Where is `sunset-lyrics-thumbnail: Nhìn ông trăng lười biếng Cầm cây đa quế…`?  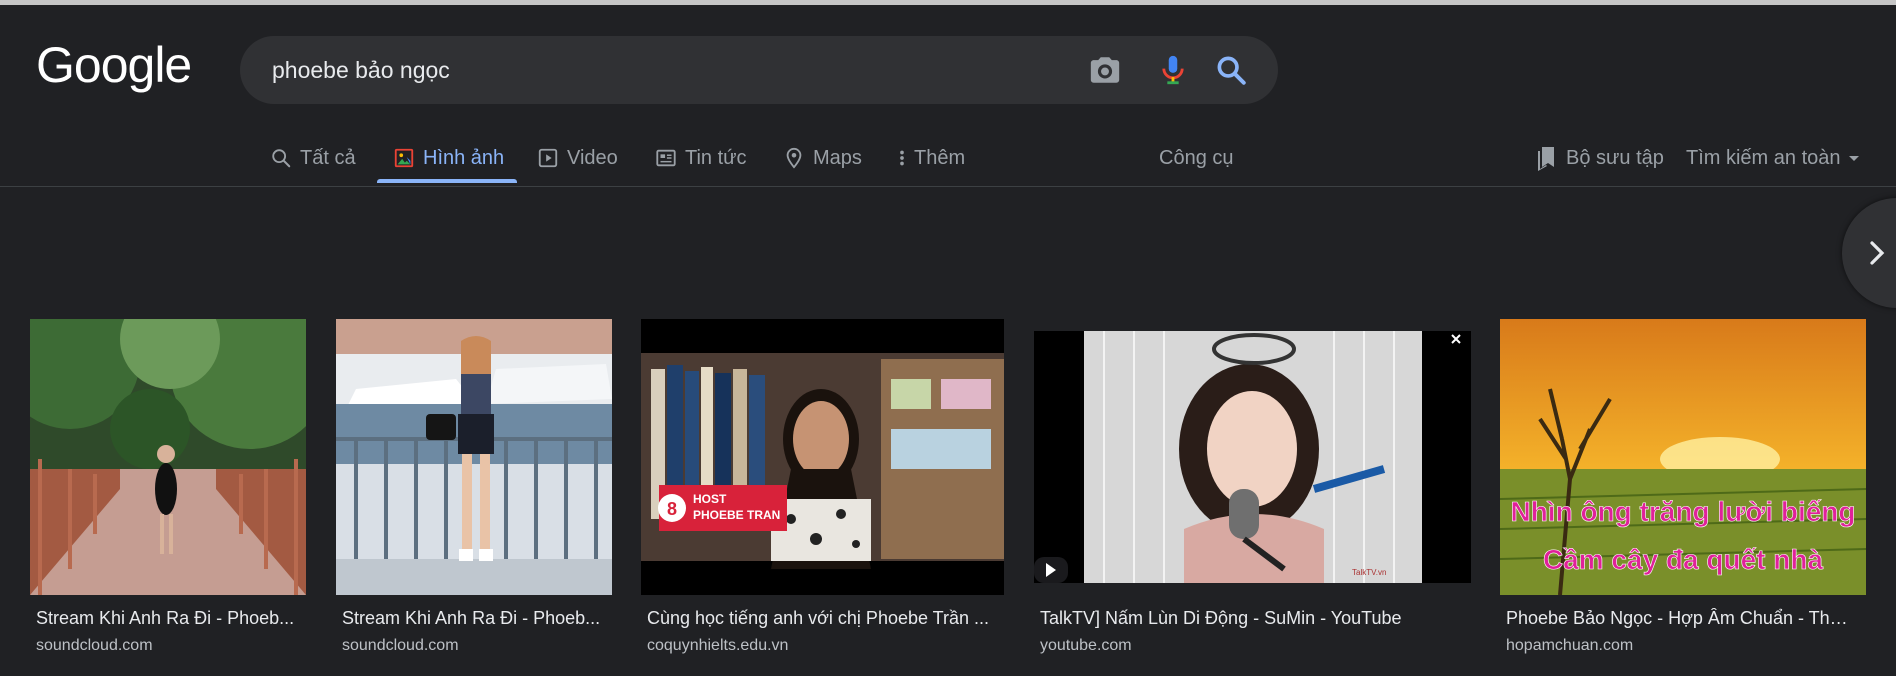 sunset-lyrics-thumbnail: Nhìn ông trăng lười biếng Cầm cây đa quế… is located at coordinates (1683, 457).